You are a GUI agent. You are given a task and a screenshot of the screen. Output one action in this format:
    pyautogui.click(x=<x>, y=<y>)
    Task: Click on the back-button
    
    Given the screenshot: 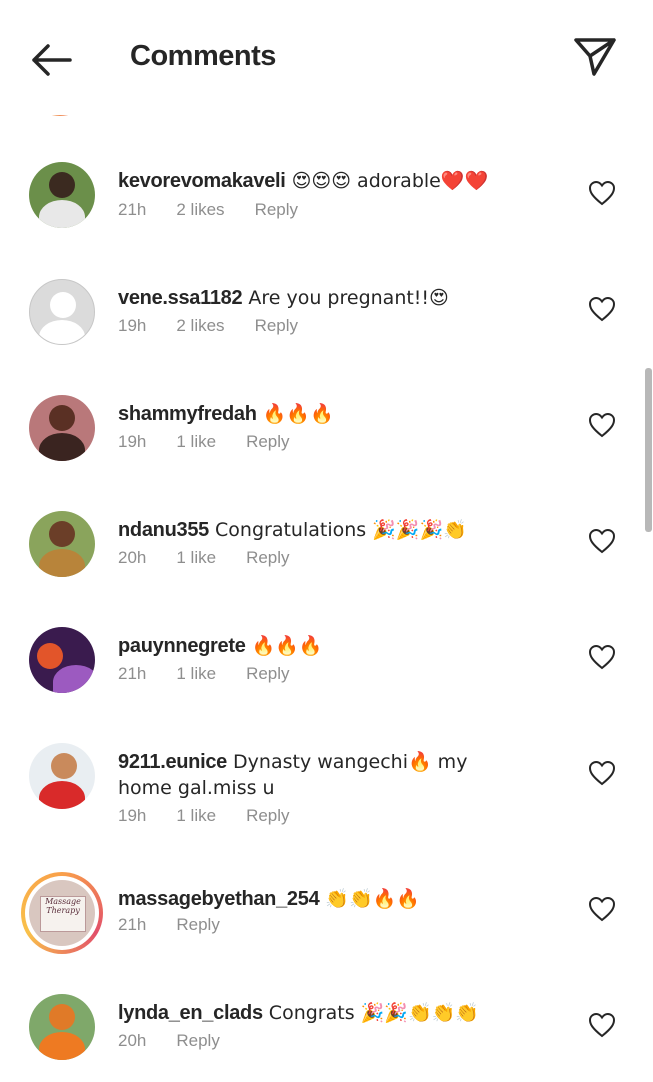 What is the action you would take?
    pyautogui.click(x=51, y=60)
    